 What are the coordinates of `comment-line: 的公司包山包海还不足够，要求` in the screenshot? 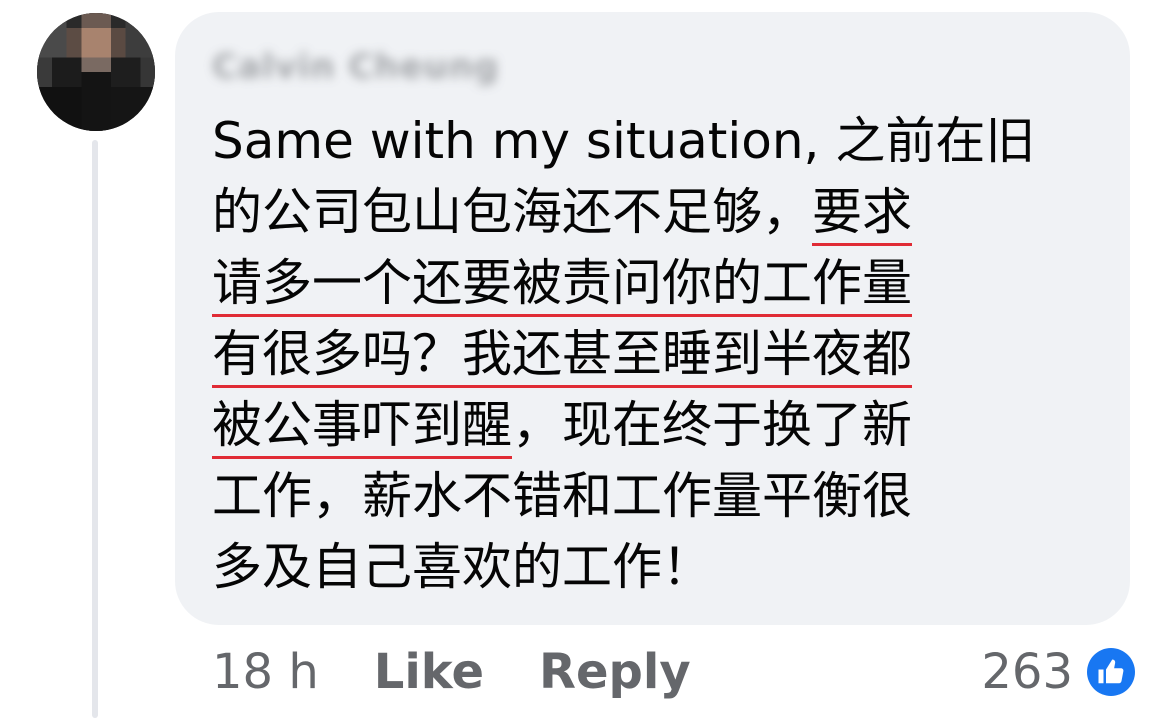 It's located at (652, 212).